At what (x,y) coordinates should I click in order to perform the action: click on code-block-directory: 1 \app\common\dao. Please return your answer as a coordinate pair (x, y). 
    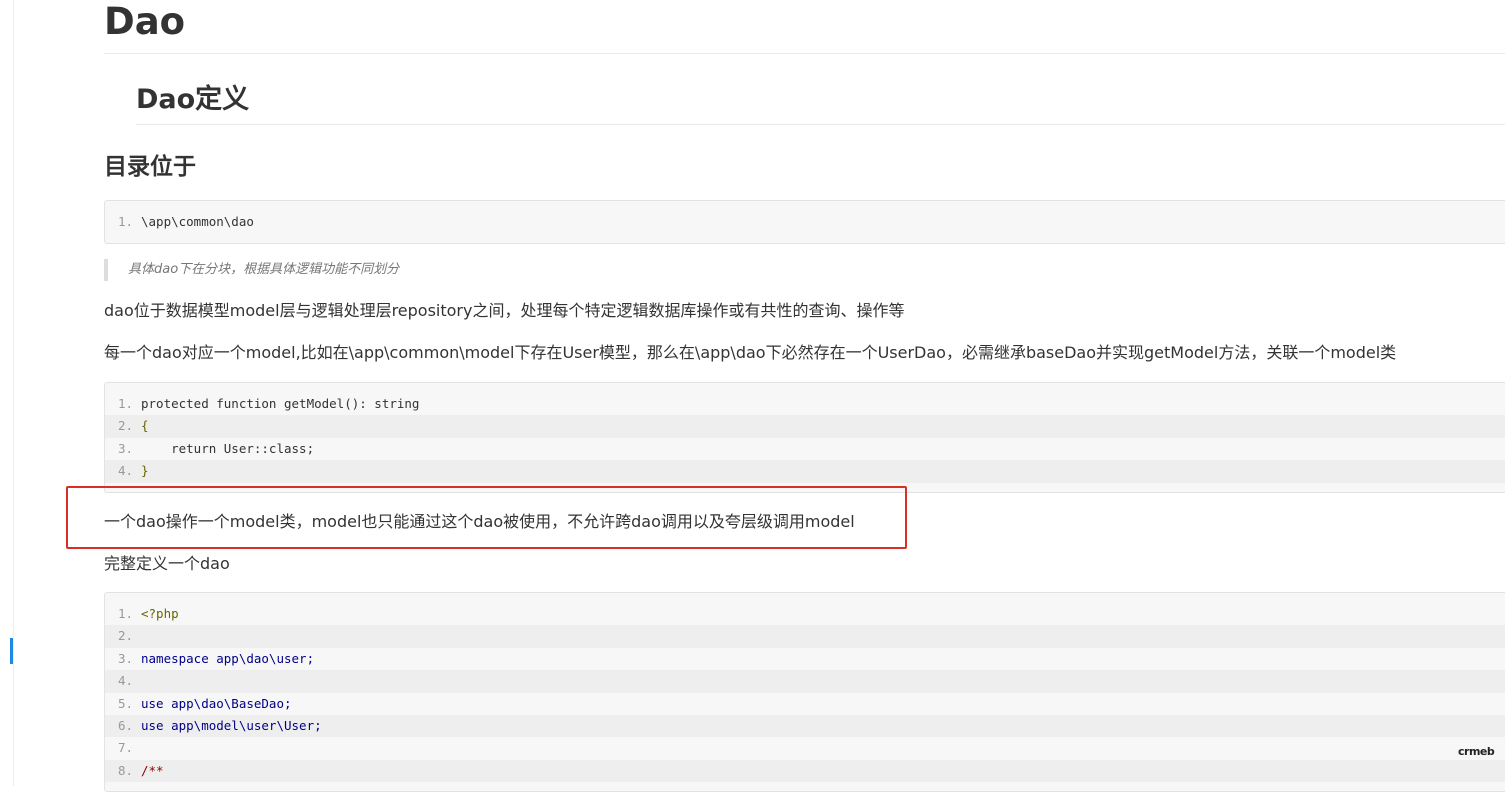
    Looking at the image, I should click on (804, 222).